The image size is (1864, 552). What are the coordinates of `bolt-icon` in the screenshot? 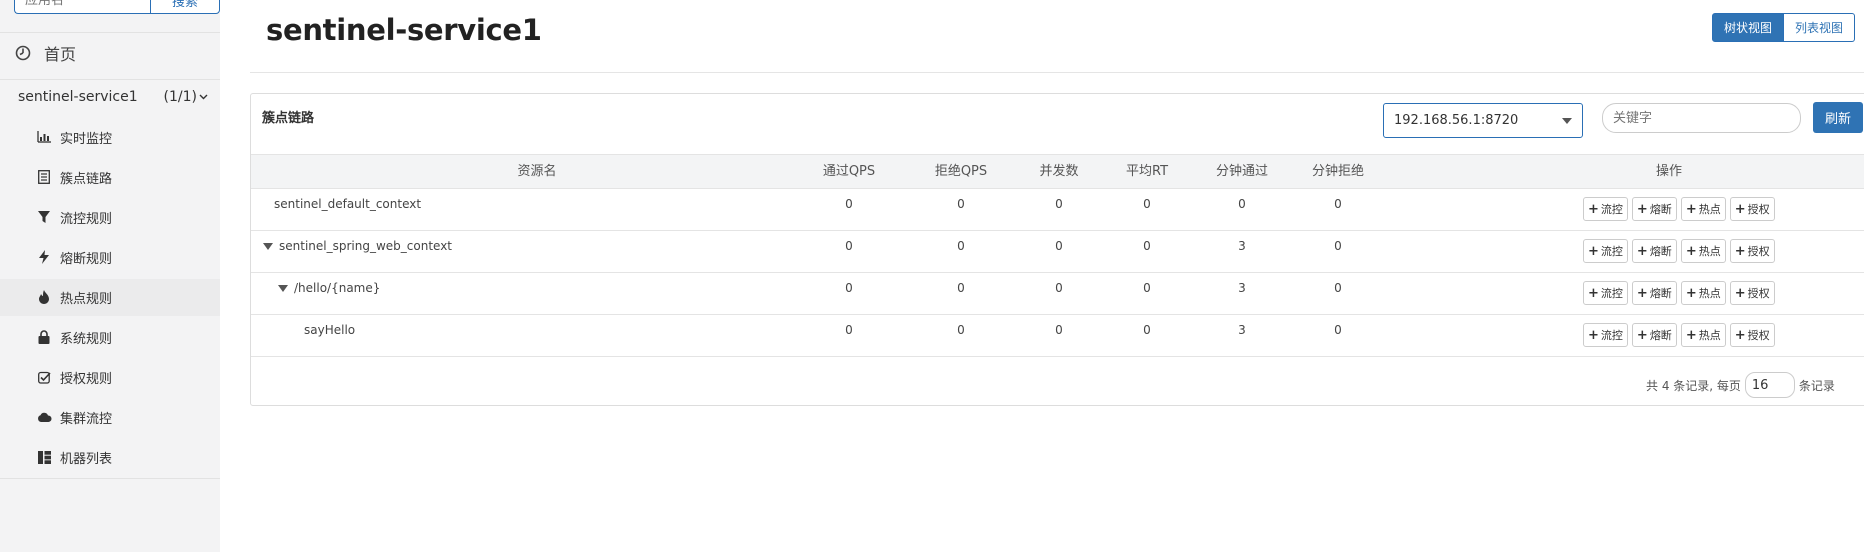 It's located at (44, 257).